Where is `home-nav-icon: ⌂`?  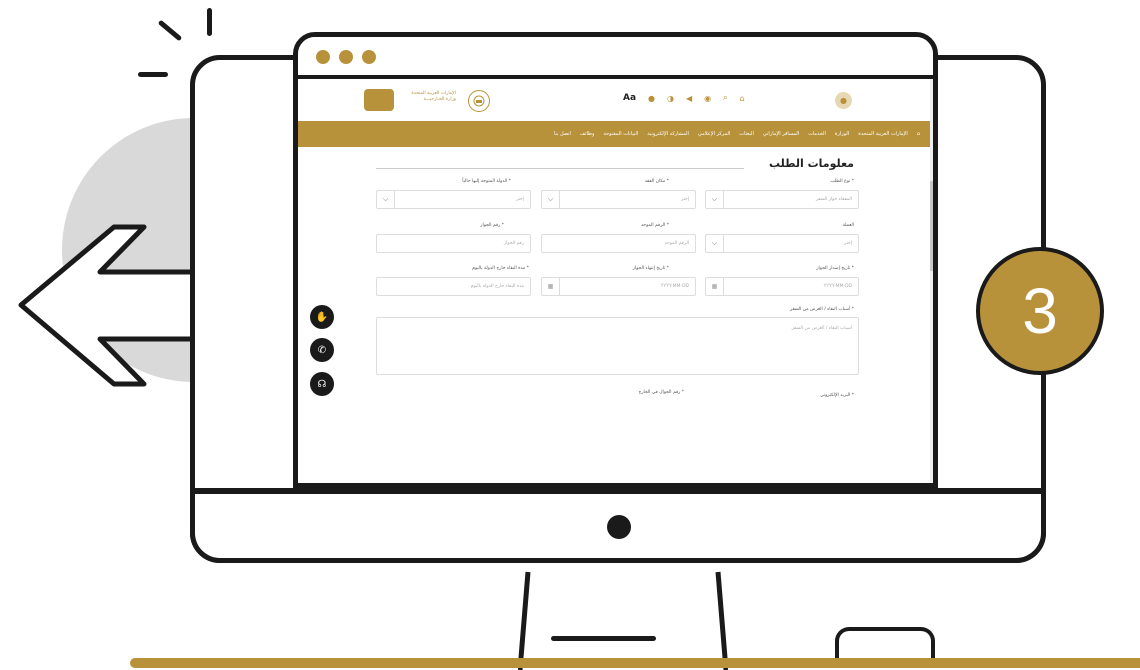 home-nav-icon: ⌂ is located at coordinates (918, 134).